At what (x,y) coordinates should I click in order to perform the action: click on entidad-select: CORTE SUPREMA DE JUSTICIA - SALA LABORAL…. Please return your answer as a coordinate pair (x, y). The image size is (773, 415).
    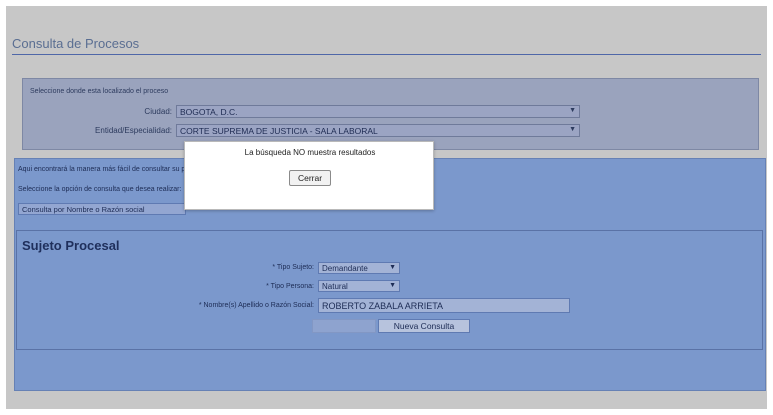
    Looking at the image, I should click on (378, 130).